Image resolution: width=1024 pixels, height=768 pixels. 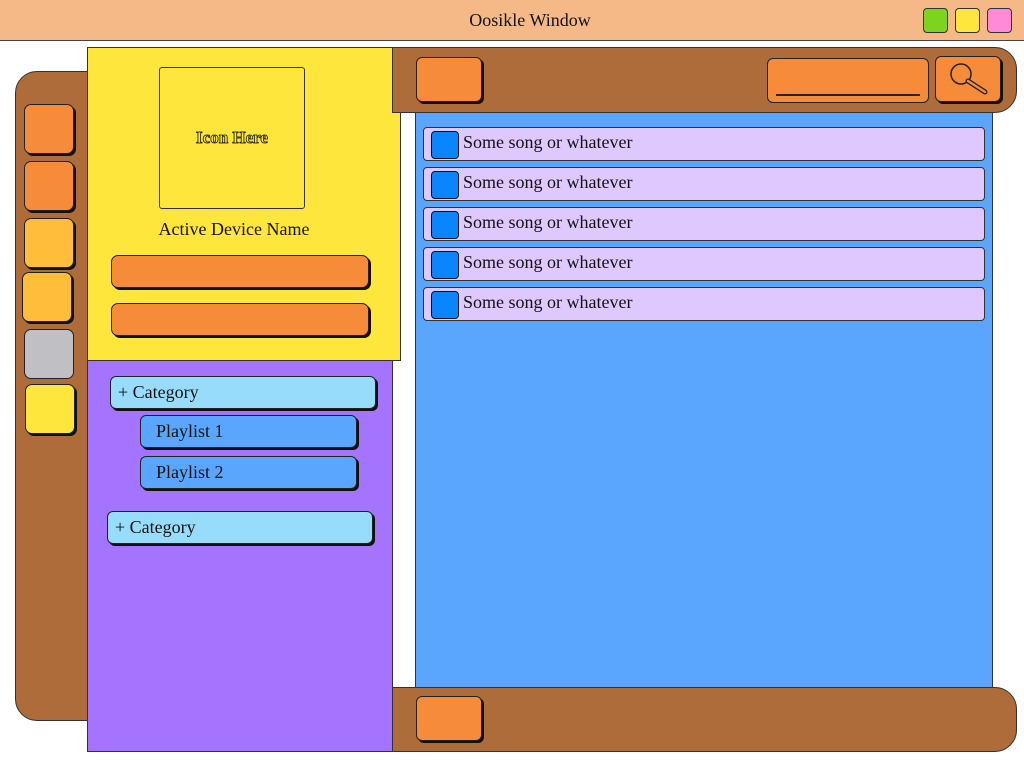 What do you see at coordinates (999, 20) in the screenshot?
I see `window-close-button` at bounding box center [999, 20].